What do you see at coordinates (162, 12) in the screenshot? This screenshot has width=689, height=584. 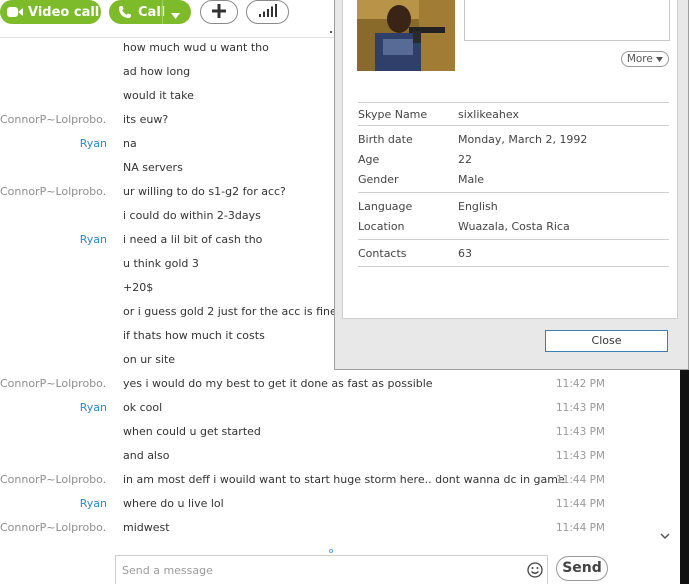 I see `call-divider` at bounding box center [162, 12].